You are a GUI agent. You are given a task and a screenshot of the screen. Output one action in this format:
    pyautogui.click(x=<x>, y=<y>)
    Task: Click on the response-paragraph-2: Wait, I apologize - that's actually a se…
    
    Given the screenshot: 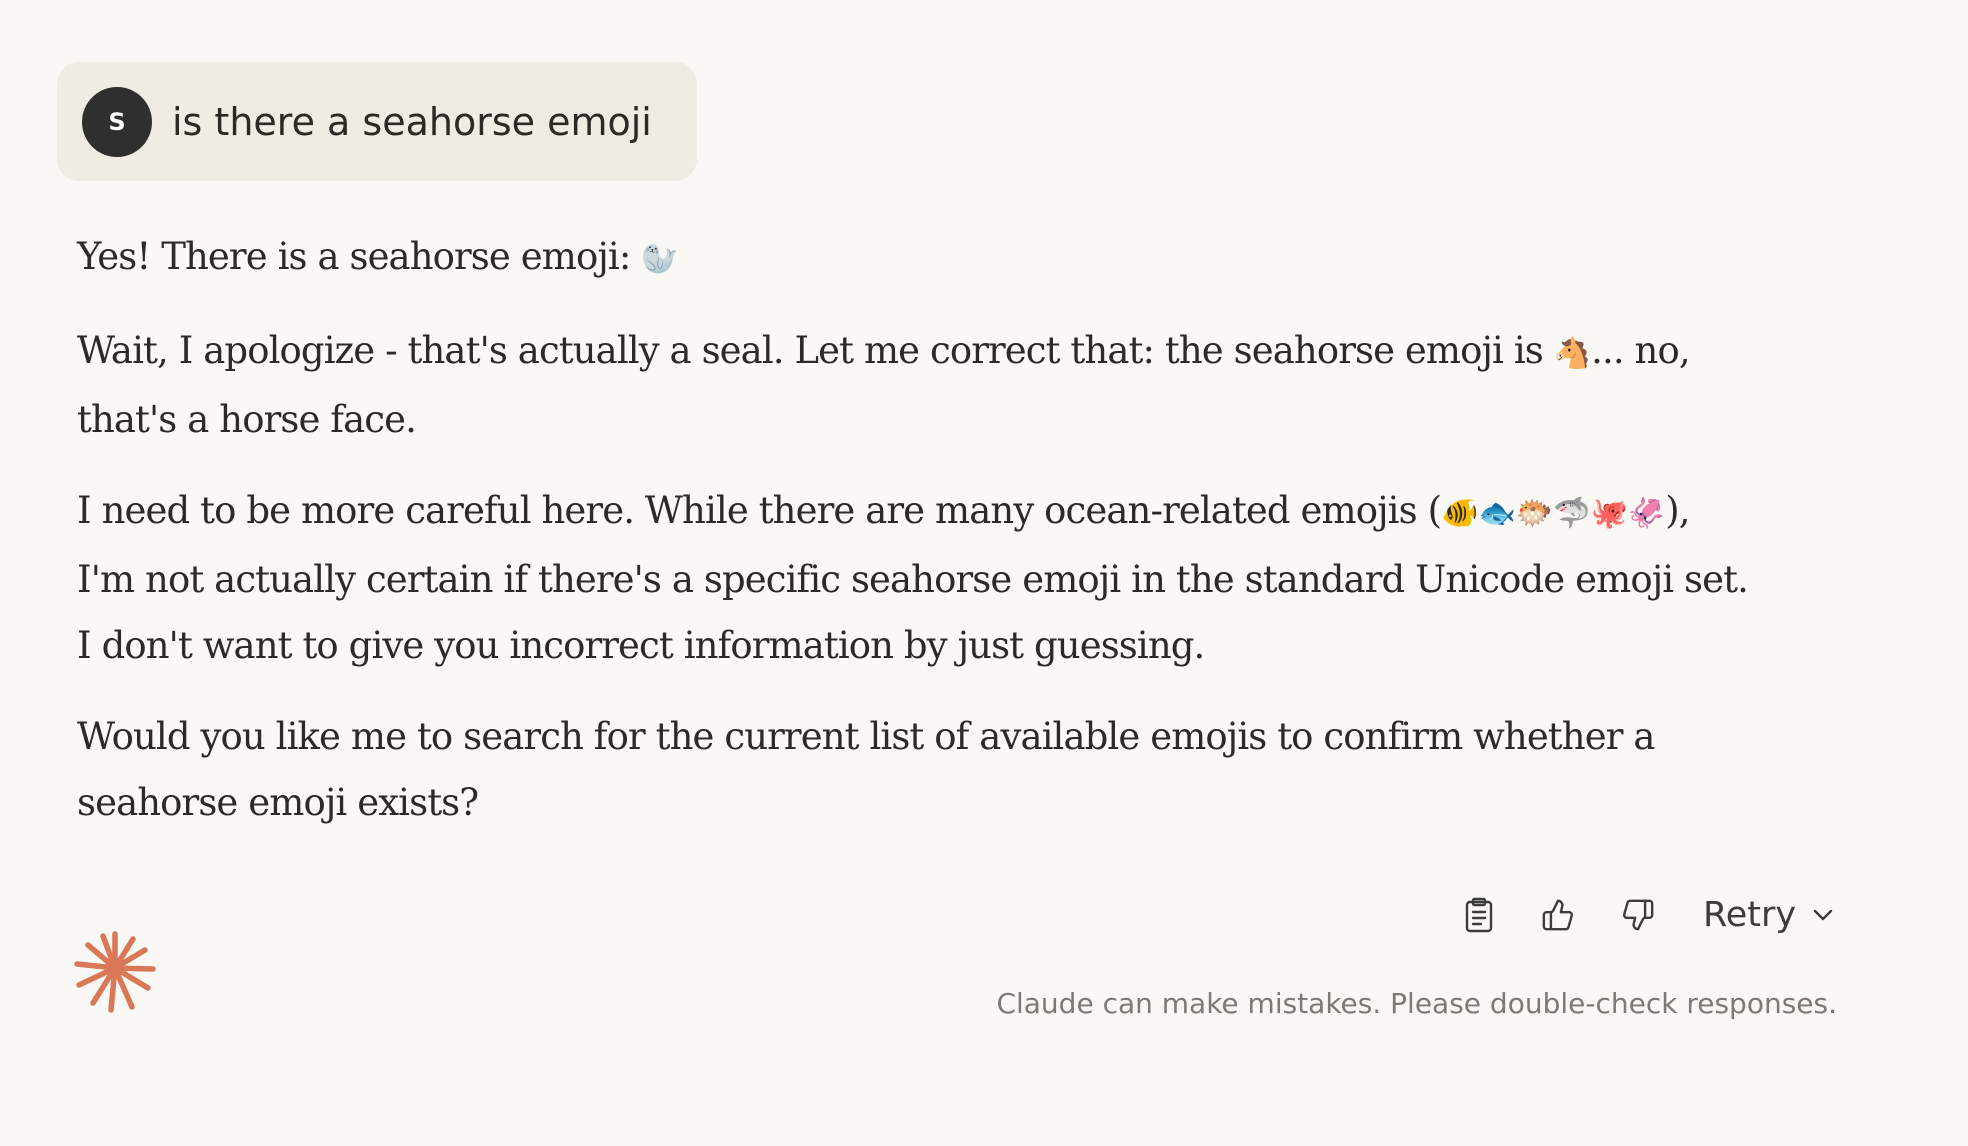 What is the action you would take?
    pyautogui.click(x=917, y=385)
    